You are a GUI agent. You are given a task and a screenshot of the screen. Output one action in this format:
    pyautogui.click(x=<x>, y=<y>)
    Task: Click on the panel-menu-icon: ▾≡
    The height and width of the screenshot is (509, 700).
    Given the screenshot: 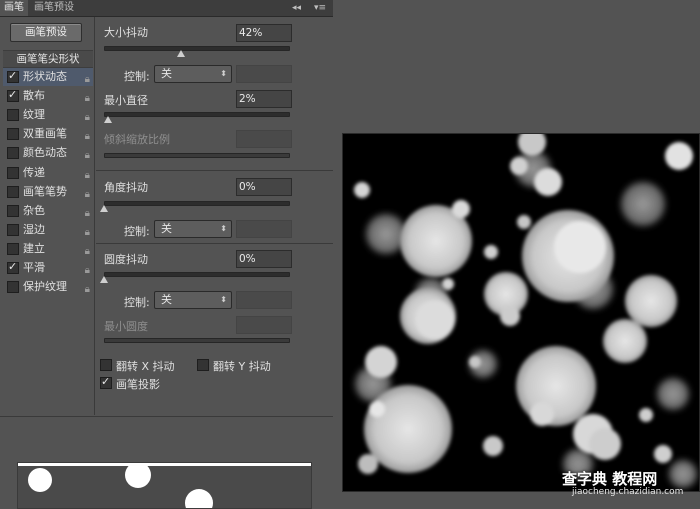 What is the action you would take?
    pyautogui.click(x=320, y=8)
    